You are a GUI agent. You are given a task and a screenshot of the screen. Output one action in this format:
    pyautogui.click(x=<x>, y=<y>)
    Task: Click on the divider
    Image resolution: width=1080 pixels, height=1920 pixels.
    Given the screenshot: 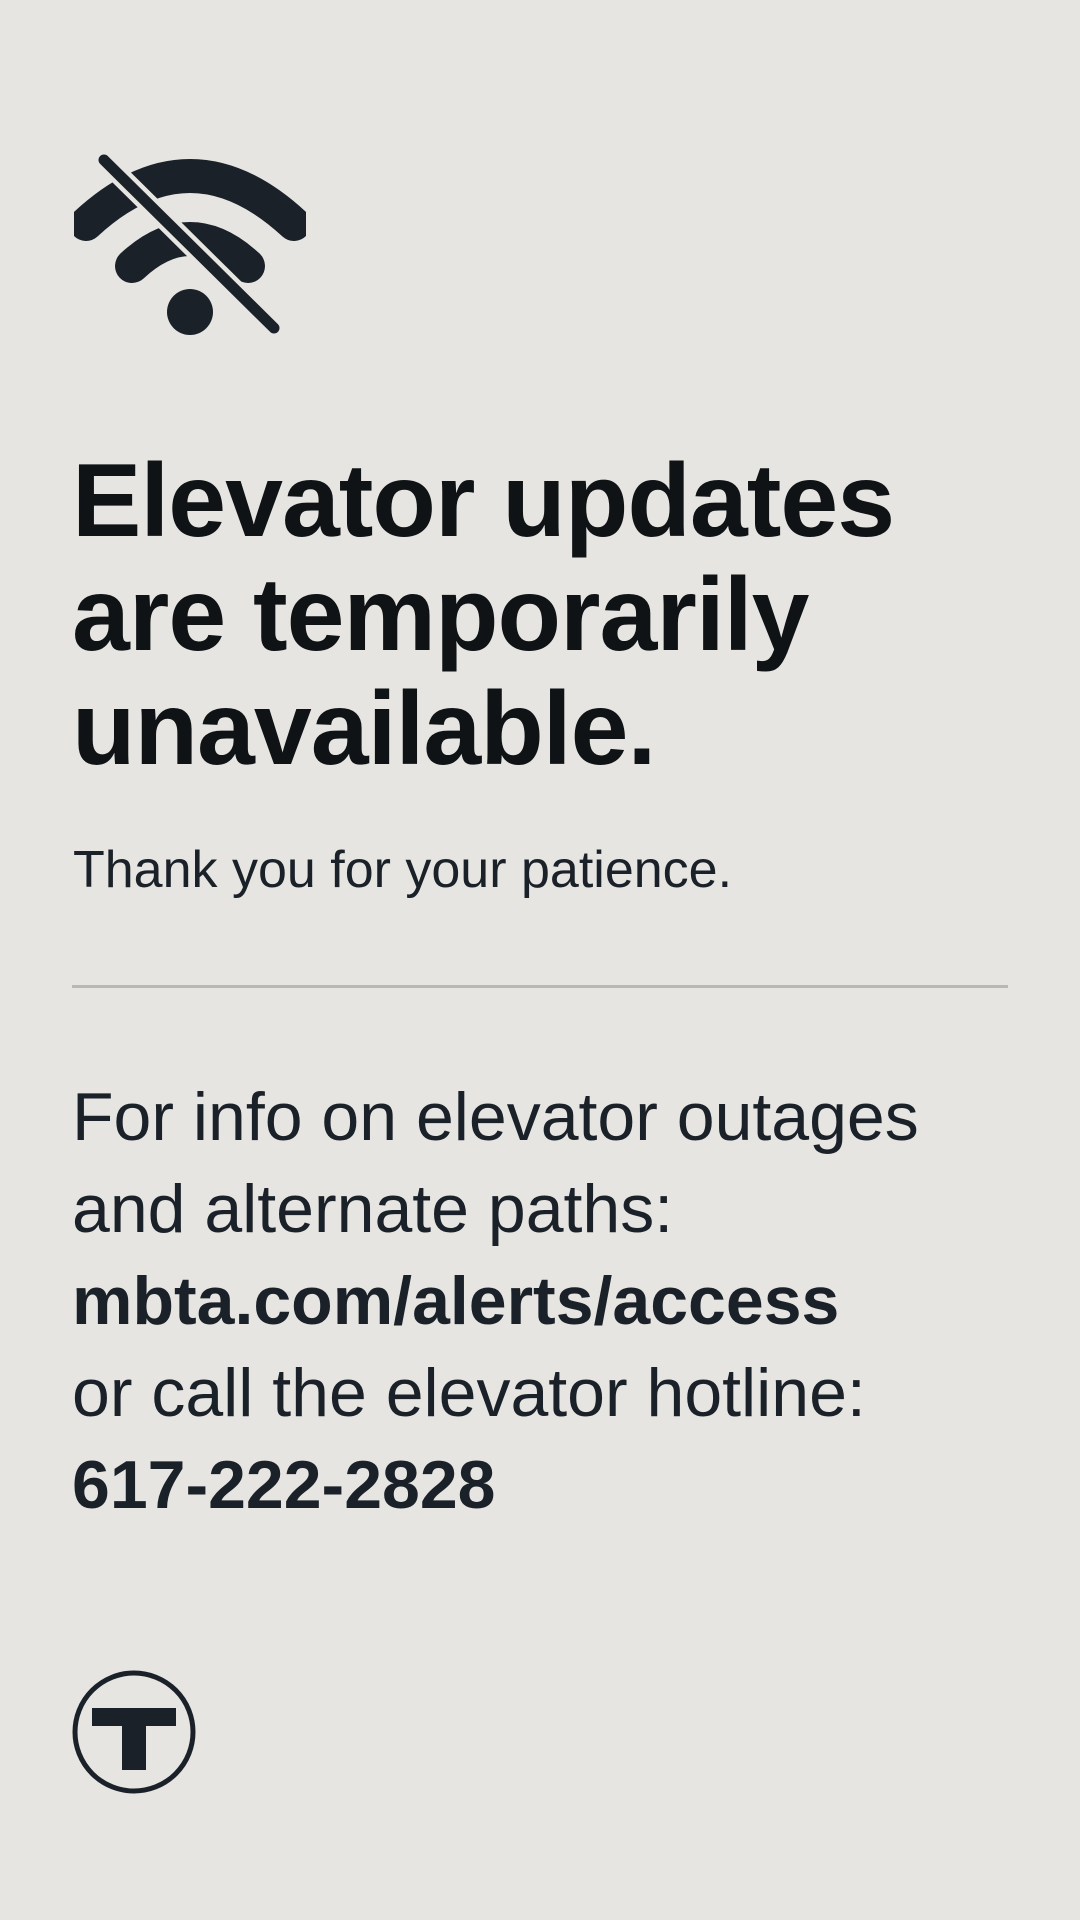 What is the action you would take?
    pyautogui.click(x=540, y=986)
    